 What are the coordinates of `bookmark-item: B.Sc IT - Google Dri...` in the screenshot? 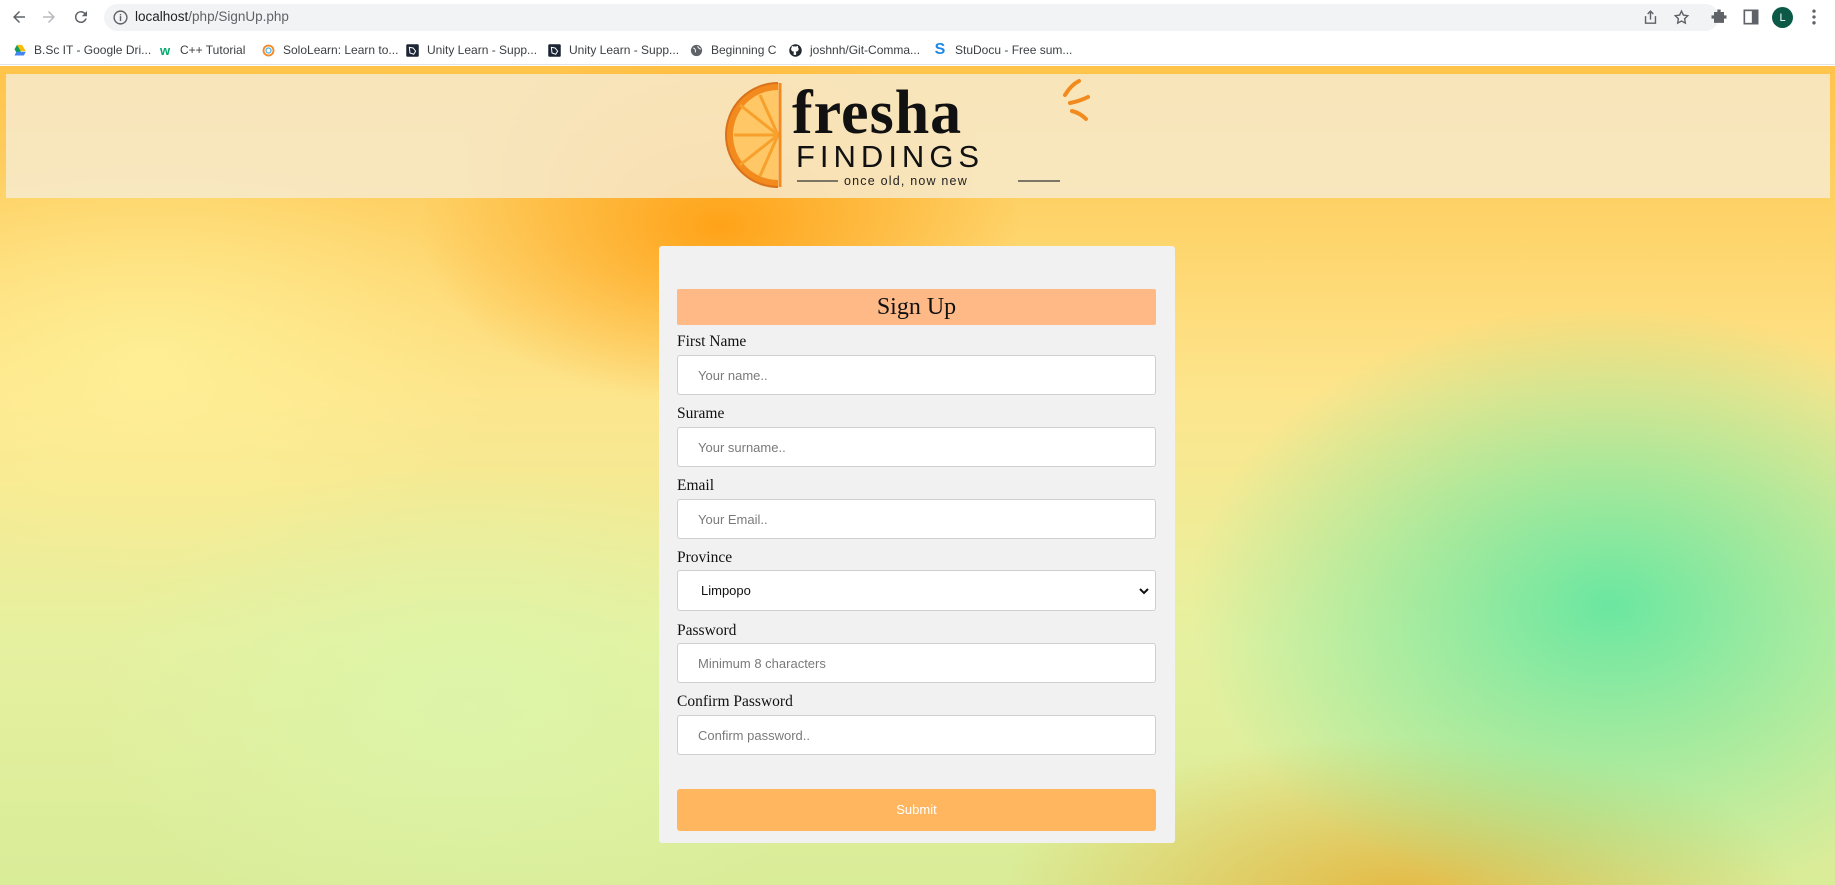 It's located at (81, 50).